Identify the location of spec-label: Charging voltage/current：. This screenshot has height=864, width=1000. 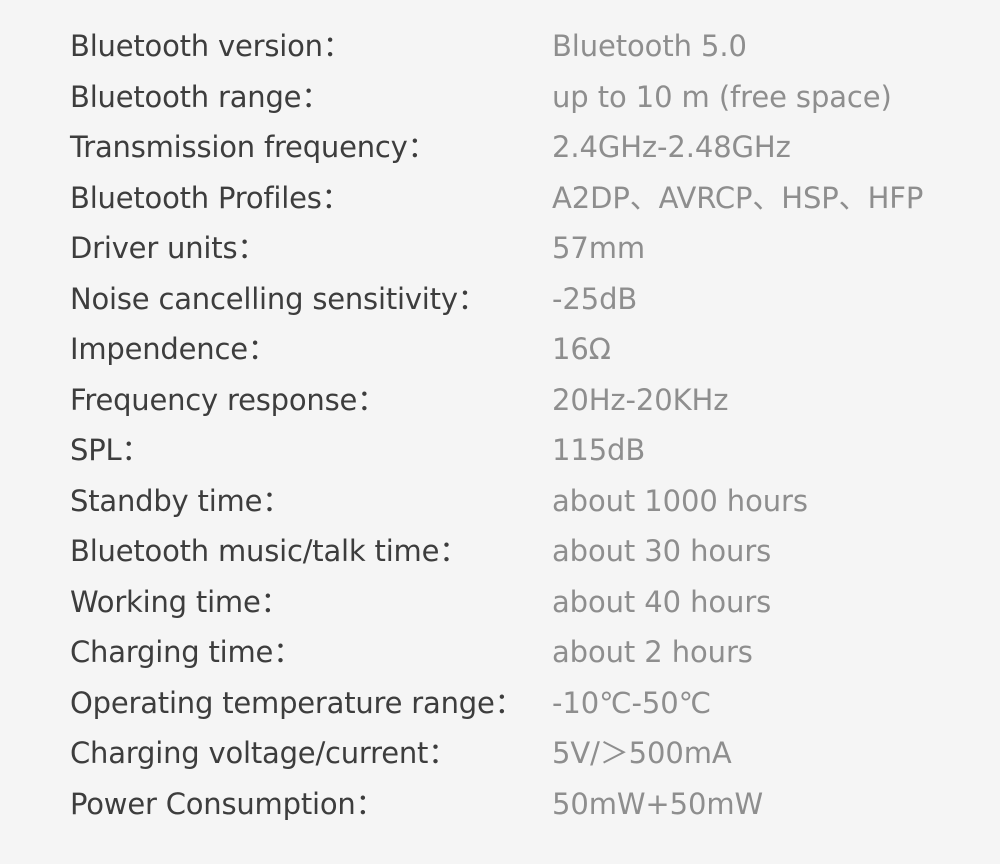
(264, 753).